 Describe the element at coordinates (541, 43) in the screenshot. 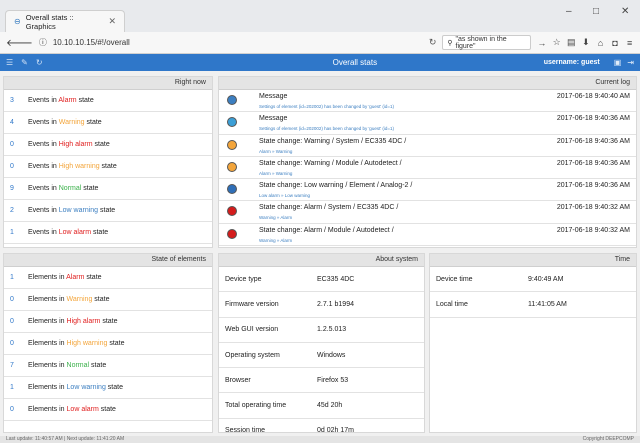

I see `forward-icon: →` at that location.